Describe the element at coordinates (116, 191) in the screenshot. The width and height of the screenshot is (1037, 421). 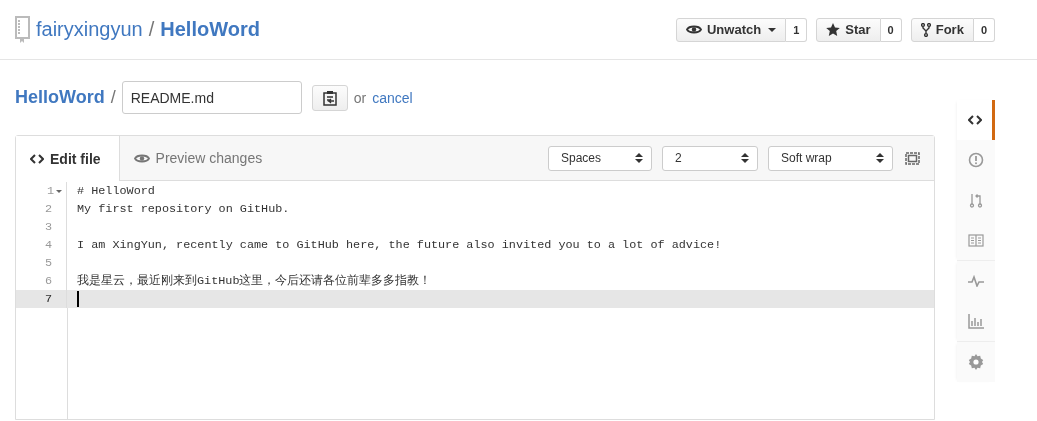
I see `code-line: # HelloWord` at that location.